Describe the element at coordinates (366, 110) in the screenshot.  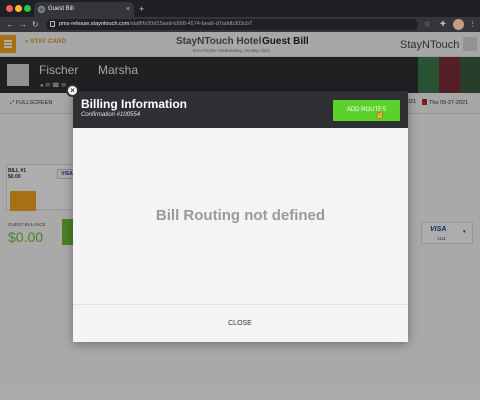
I see `add-routes-button: ADD ROUTES` at that location.